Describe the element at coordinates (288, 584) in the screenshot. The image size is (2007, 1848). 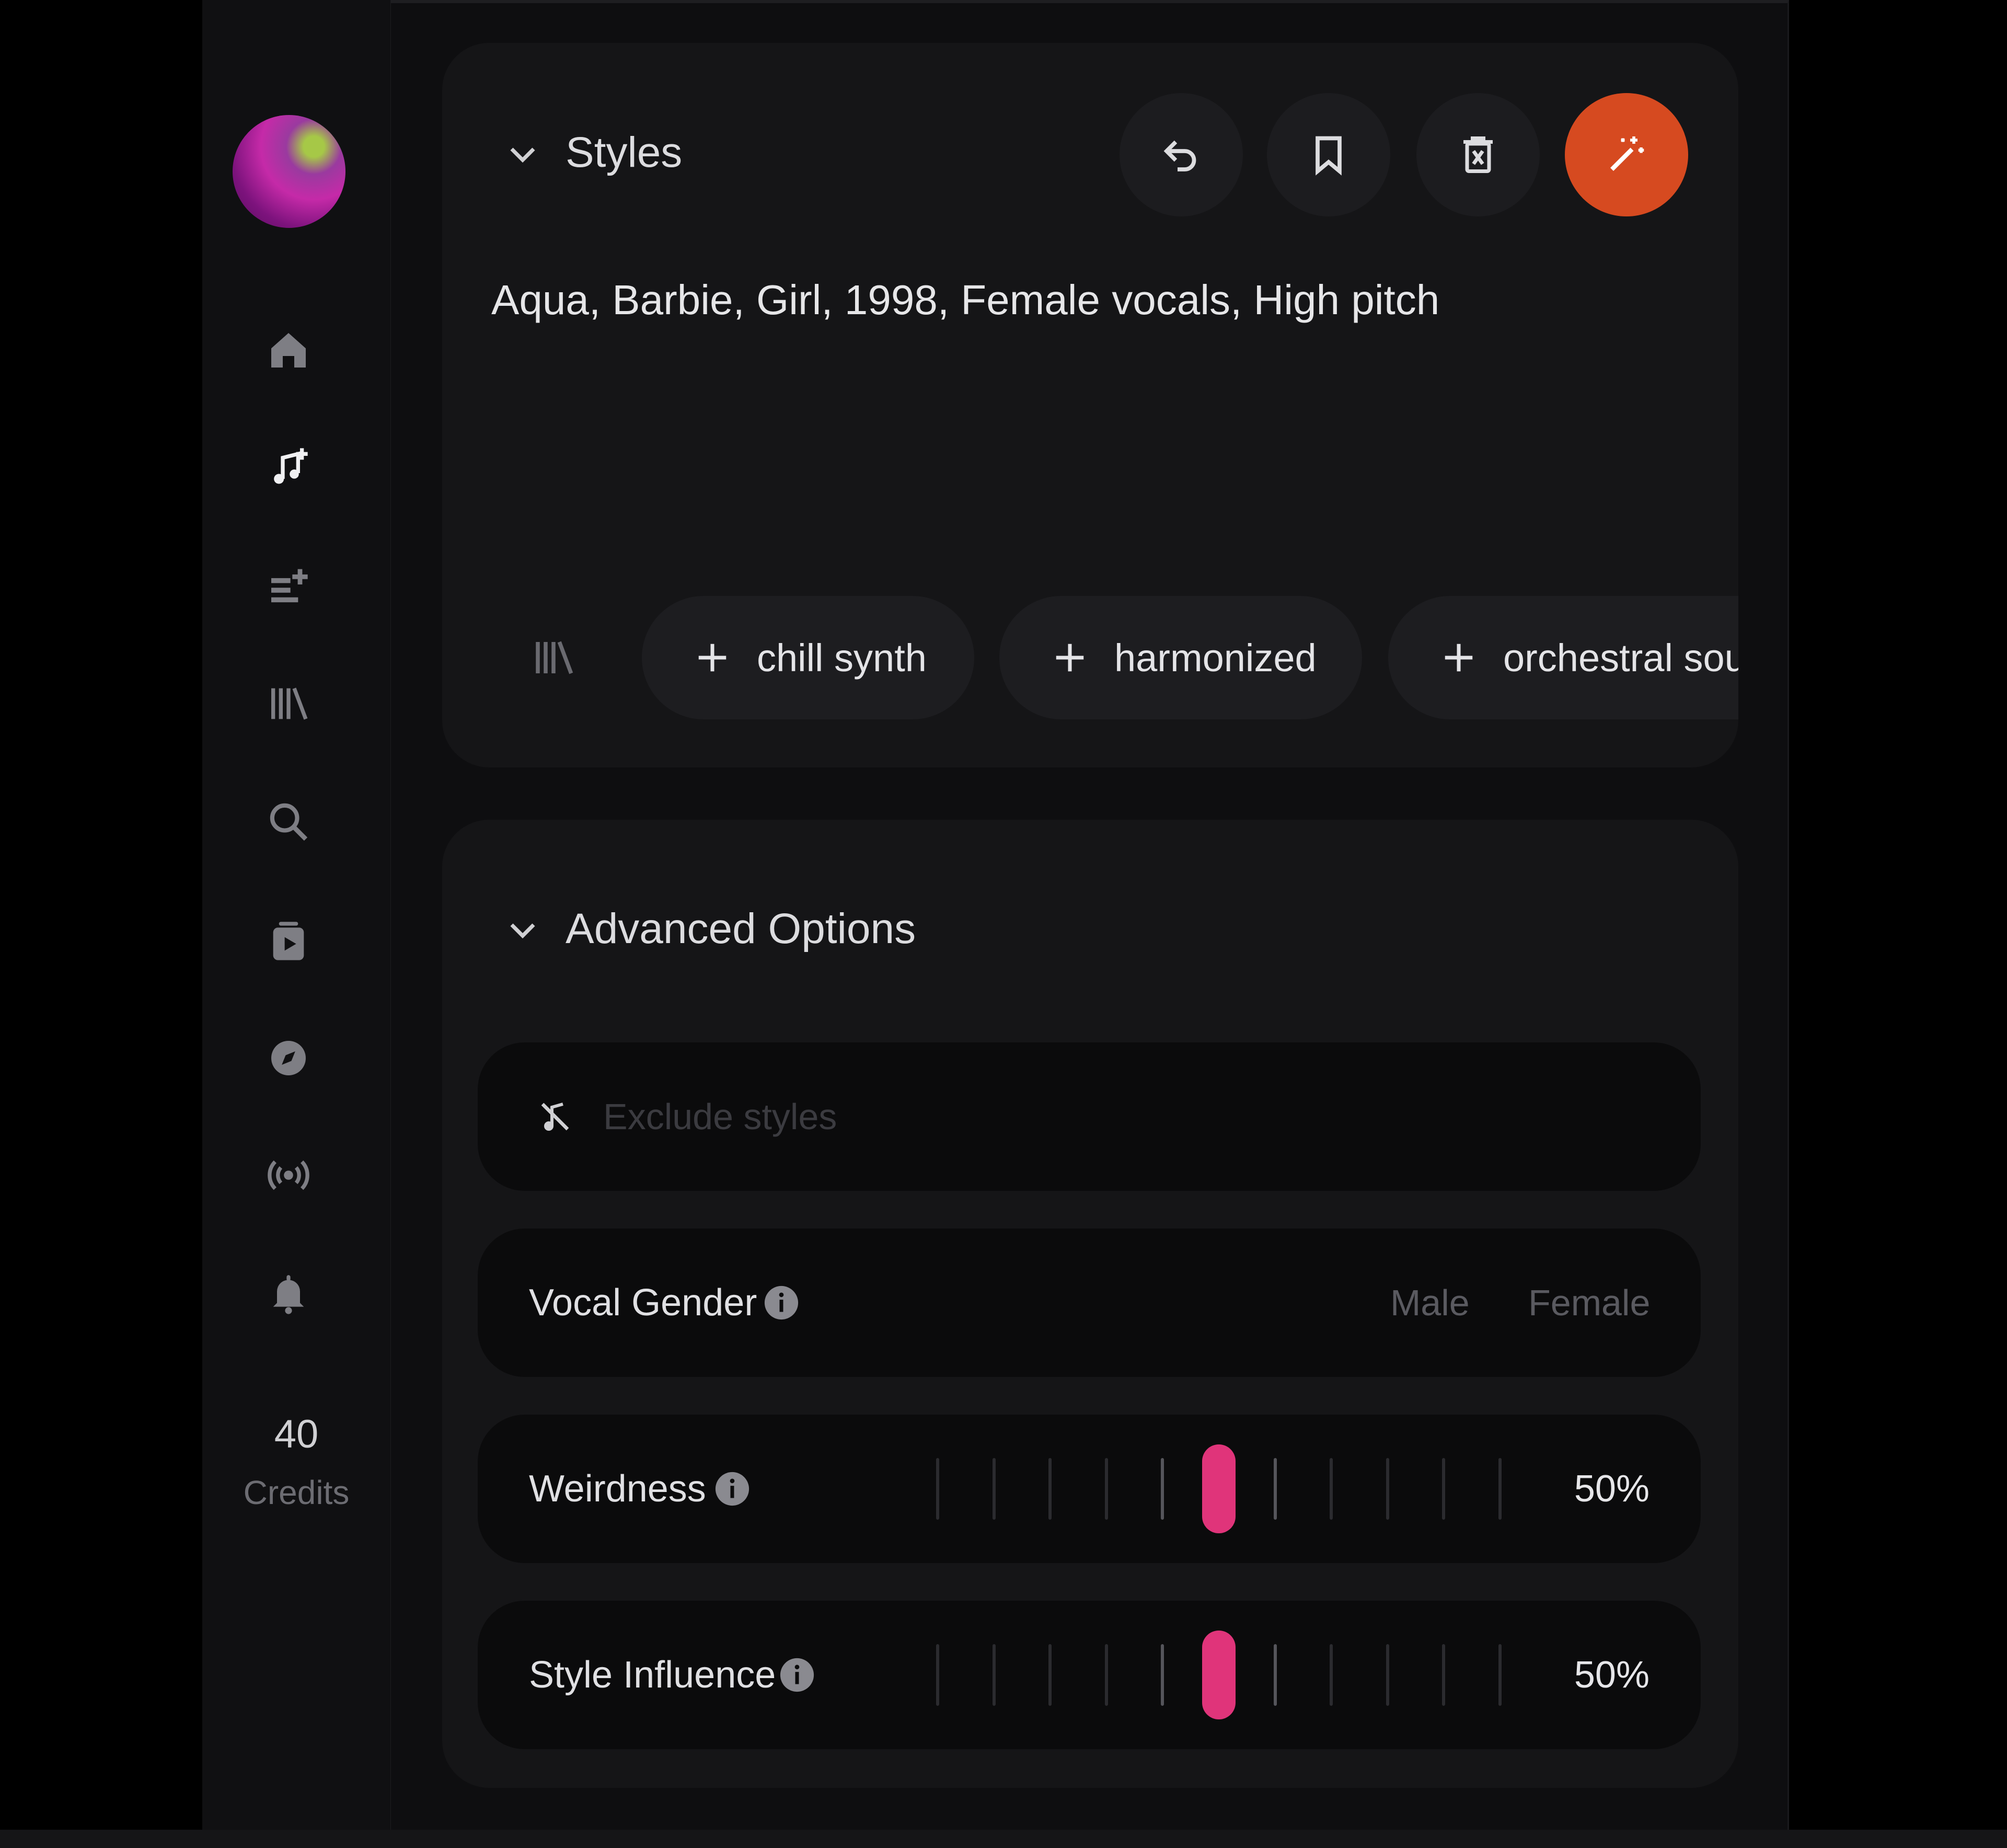
I see `playlist-add-icon` at that location.